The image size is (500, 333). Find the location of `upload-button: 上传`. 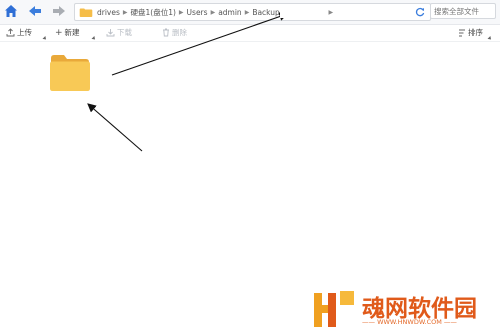

upload-button: 上传 is located at coordinates (19, 32).